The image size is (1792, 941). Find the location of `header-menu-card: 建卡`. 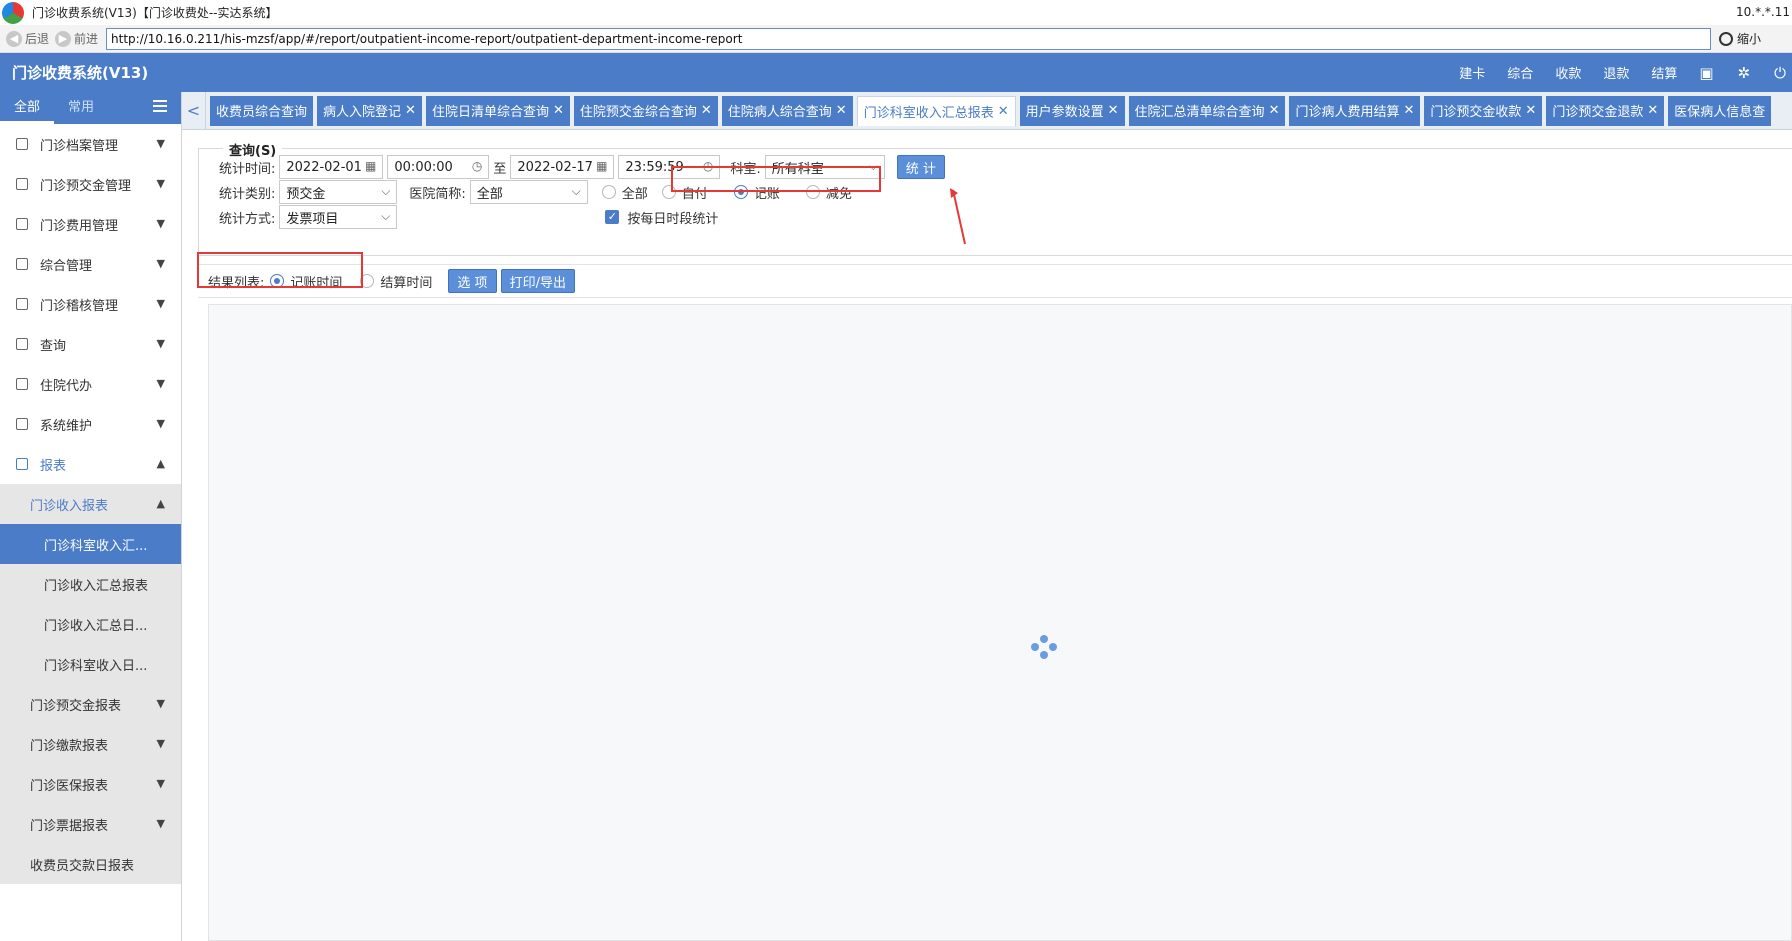

header-menu-card: 建卡 is located at coordinates (1472, 72).